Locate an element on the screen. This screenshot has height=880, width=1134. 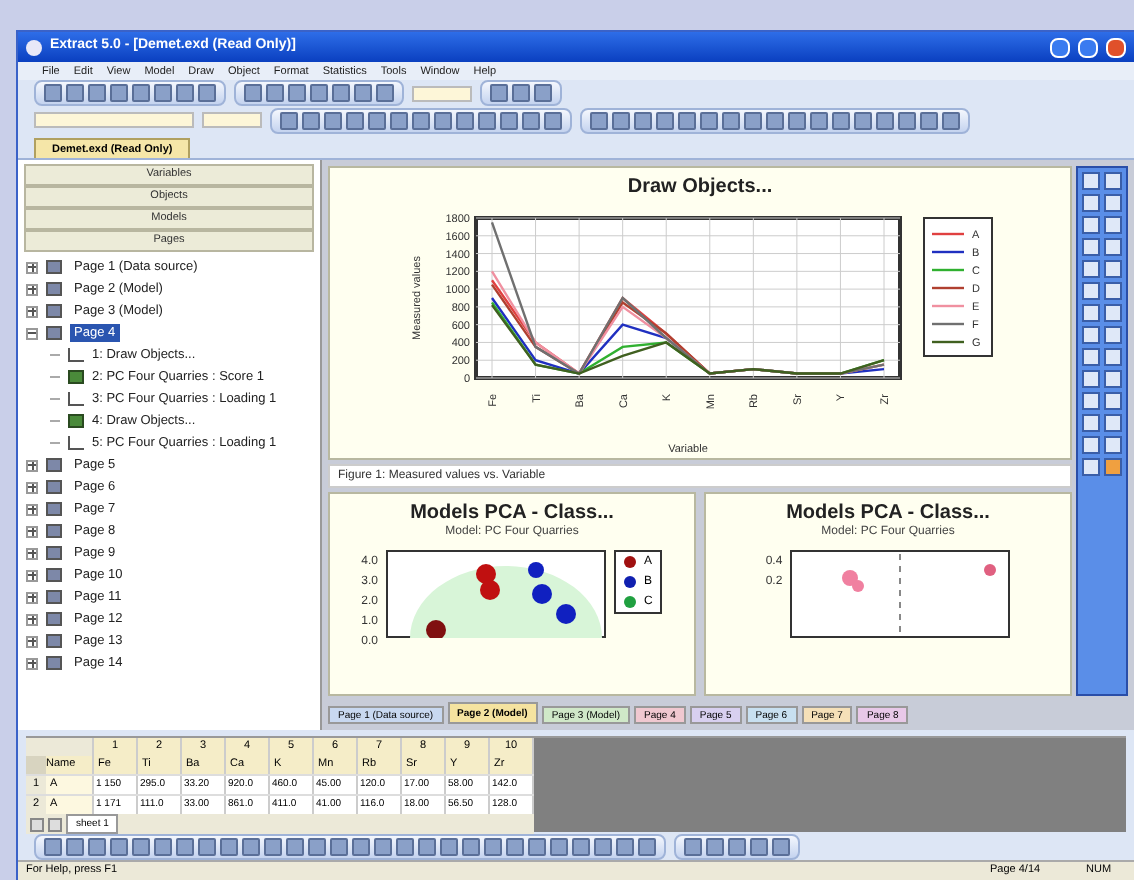
maximize-button is located at coordinates (1088, 47).